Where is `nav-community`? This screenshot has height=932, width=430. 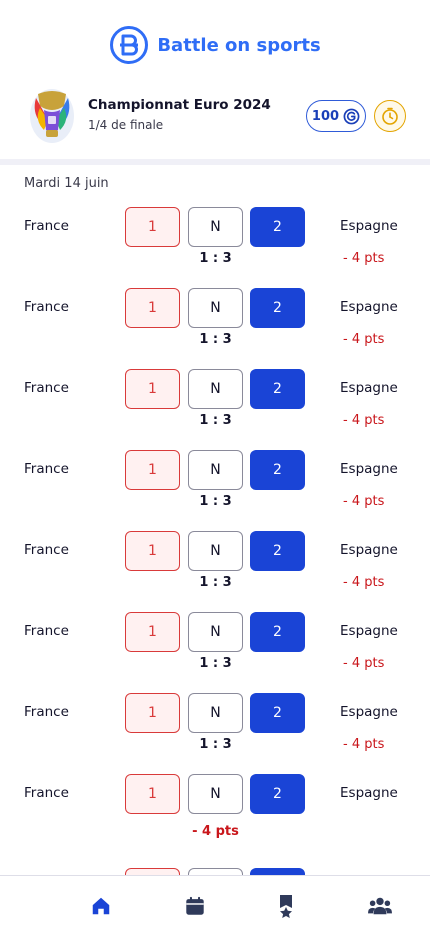
nav-community is located at coordinates (380, 906).